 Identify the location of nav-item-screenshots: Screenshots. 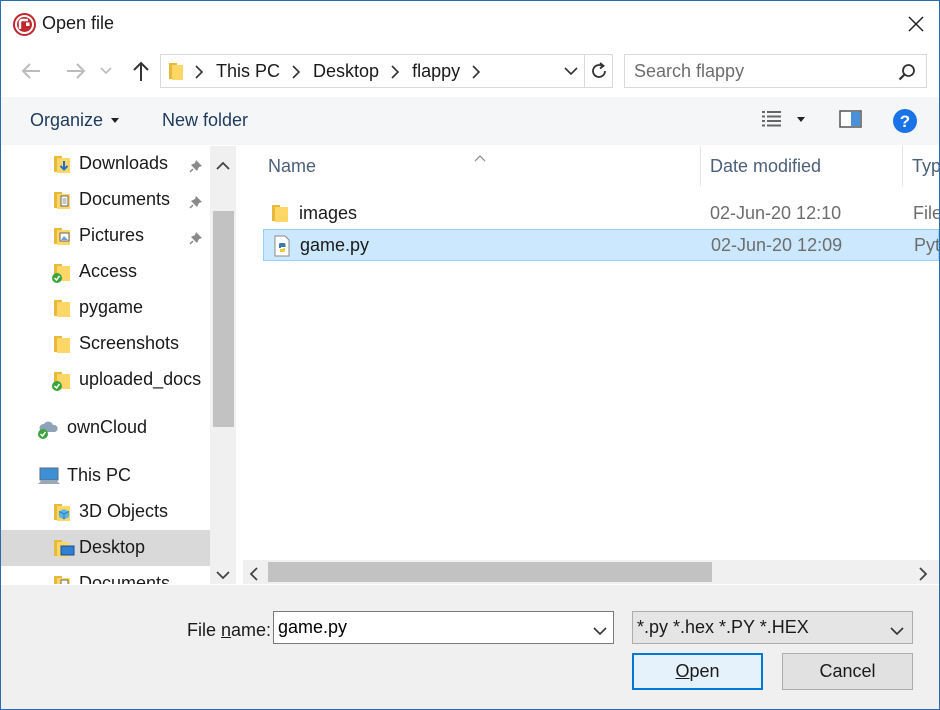
(105, 344).